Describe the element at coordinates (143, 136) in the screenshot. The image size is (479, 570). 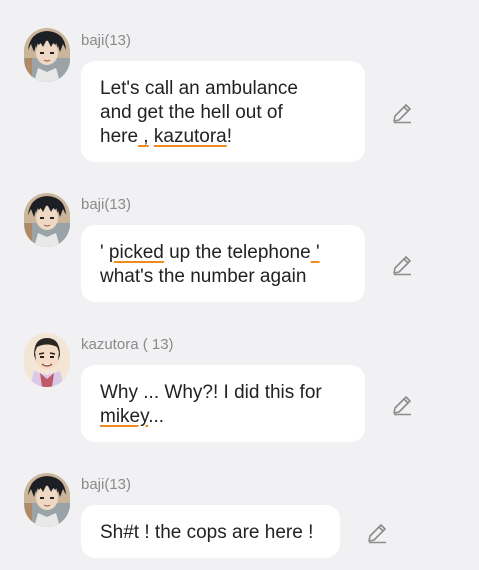
I see `misspelled-word: ,` at that location.